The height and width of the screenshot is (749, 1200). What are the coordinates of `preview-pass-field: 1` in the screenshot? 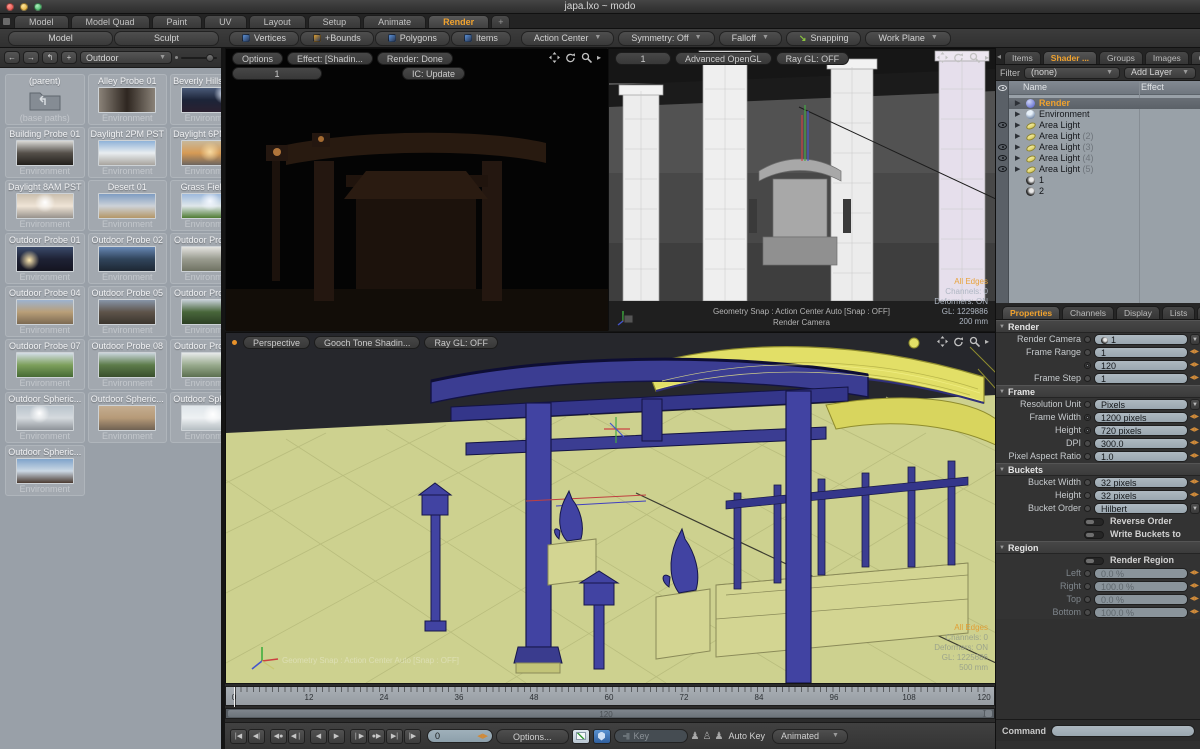 It's located at (277, 73).